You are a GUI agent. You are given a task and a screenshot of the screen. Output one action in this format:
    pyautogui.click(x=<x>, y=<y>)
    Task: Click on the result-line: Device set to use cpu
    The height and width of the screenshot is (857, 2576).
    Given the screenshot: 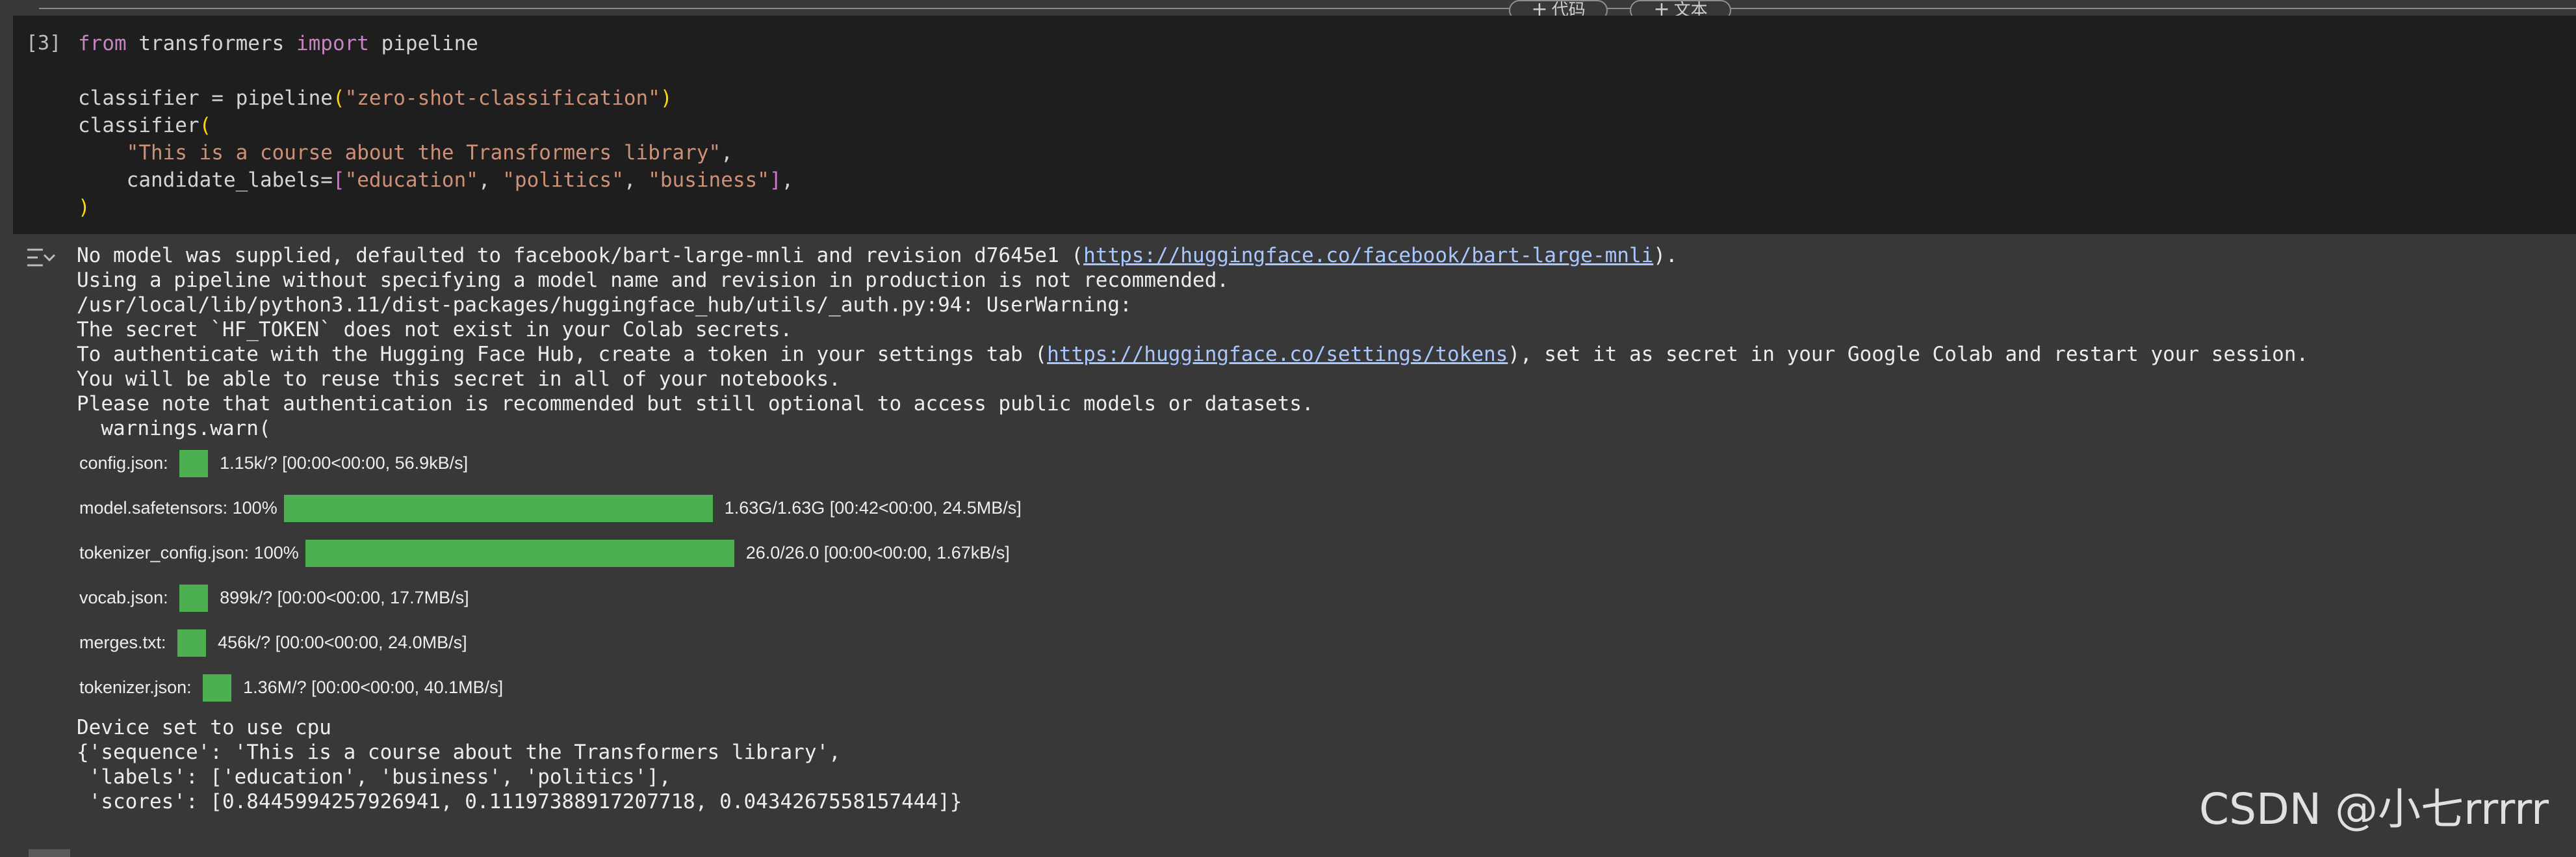 What is the action you would take?
    pyautogui.click(x=204, y=728)
    